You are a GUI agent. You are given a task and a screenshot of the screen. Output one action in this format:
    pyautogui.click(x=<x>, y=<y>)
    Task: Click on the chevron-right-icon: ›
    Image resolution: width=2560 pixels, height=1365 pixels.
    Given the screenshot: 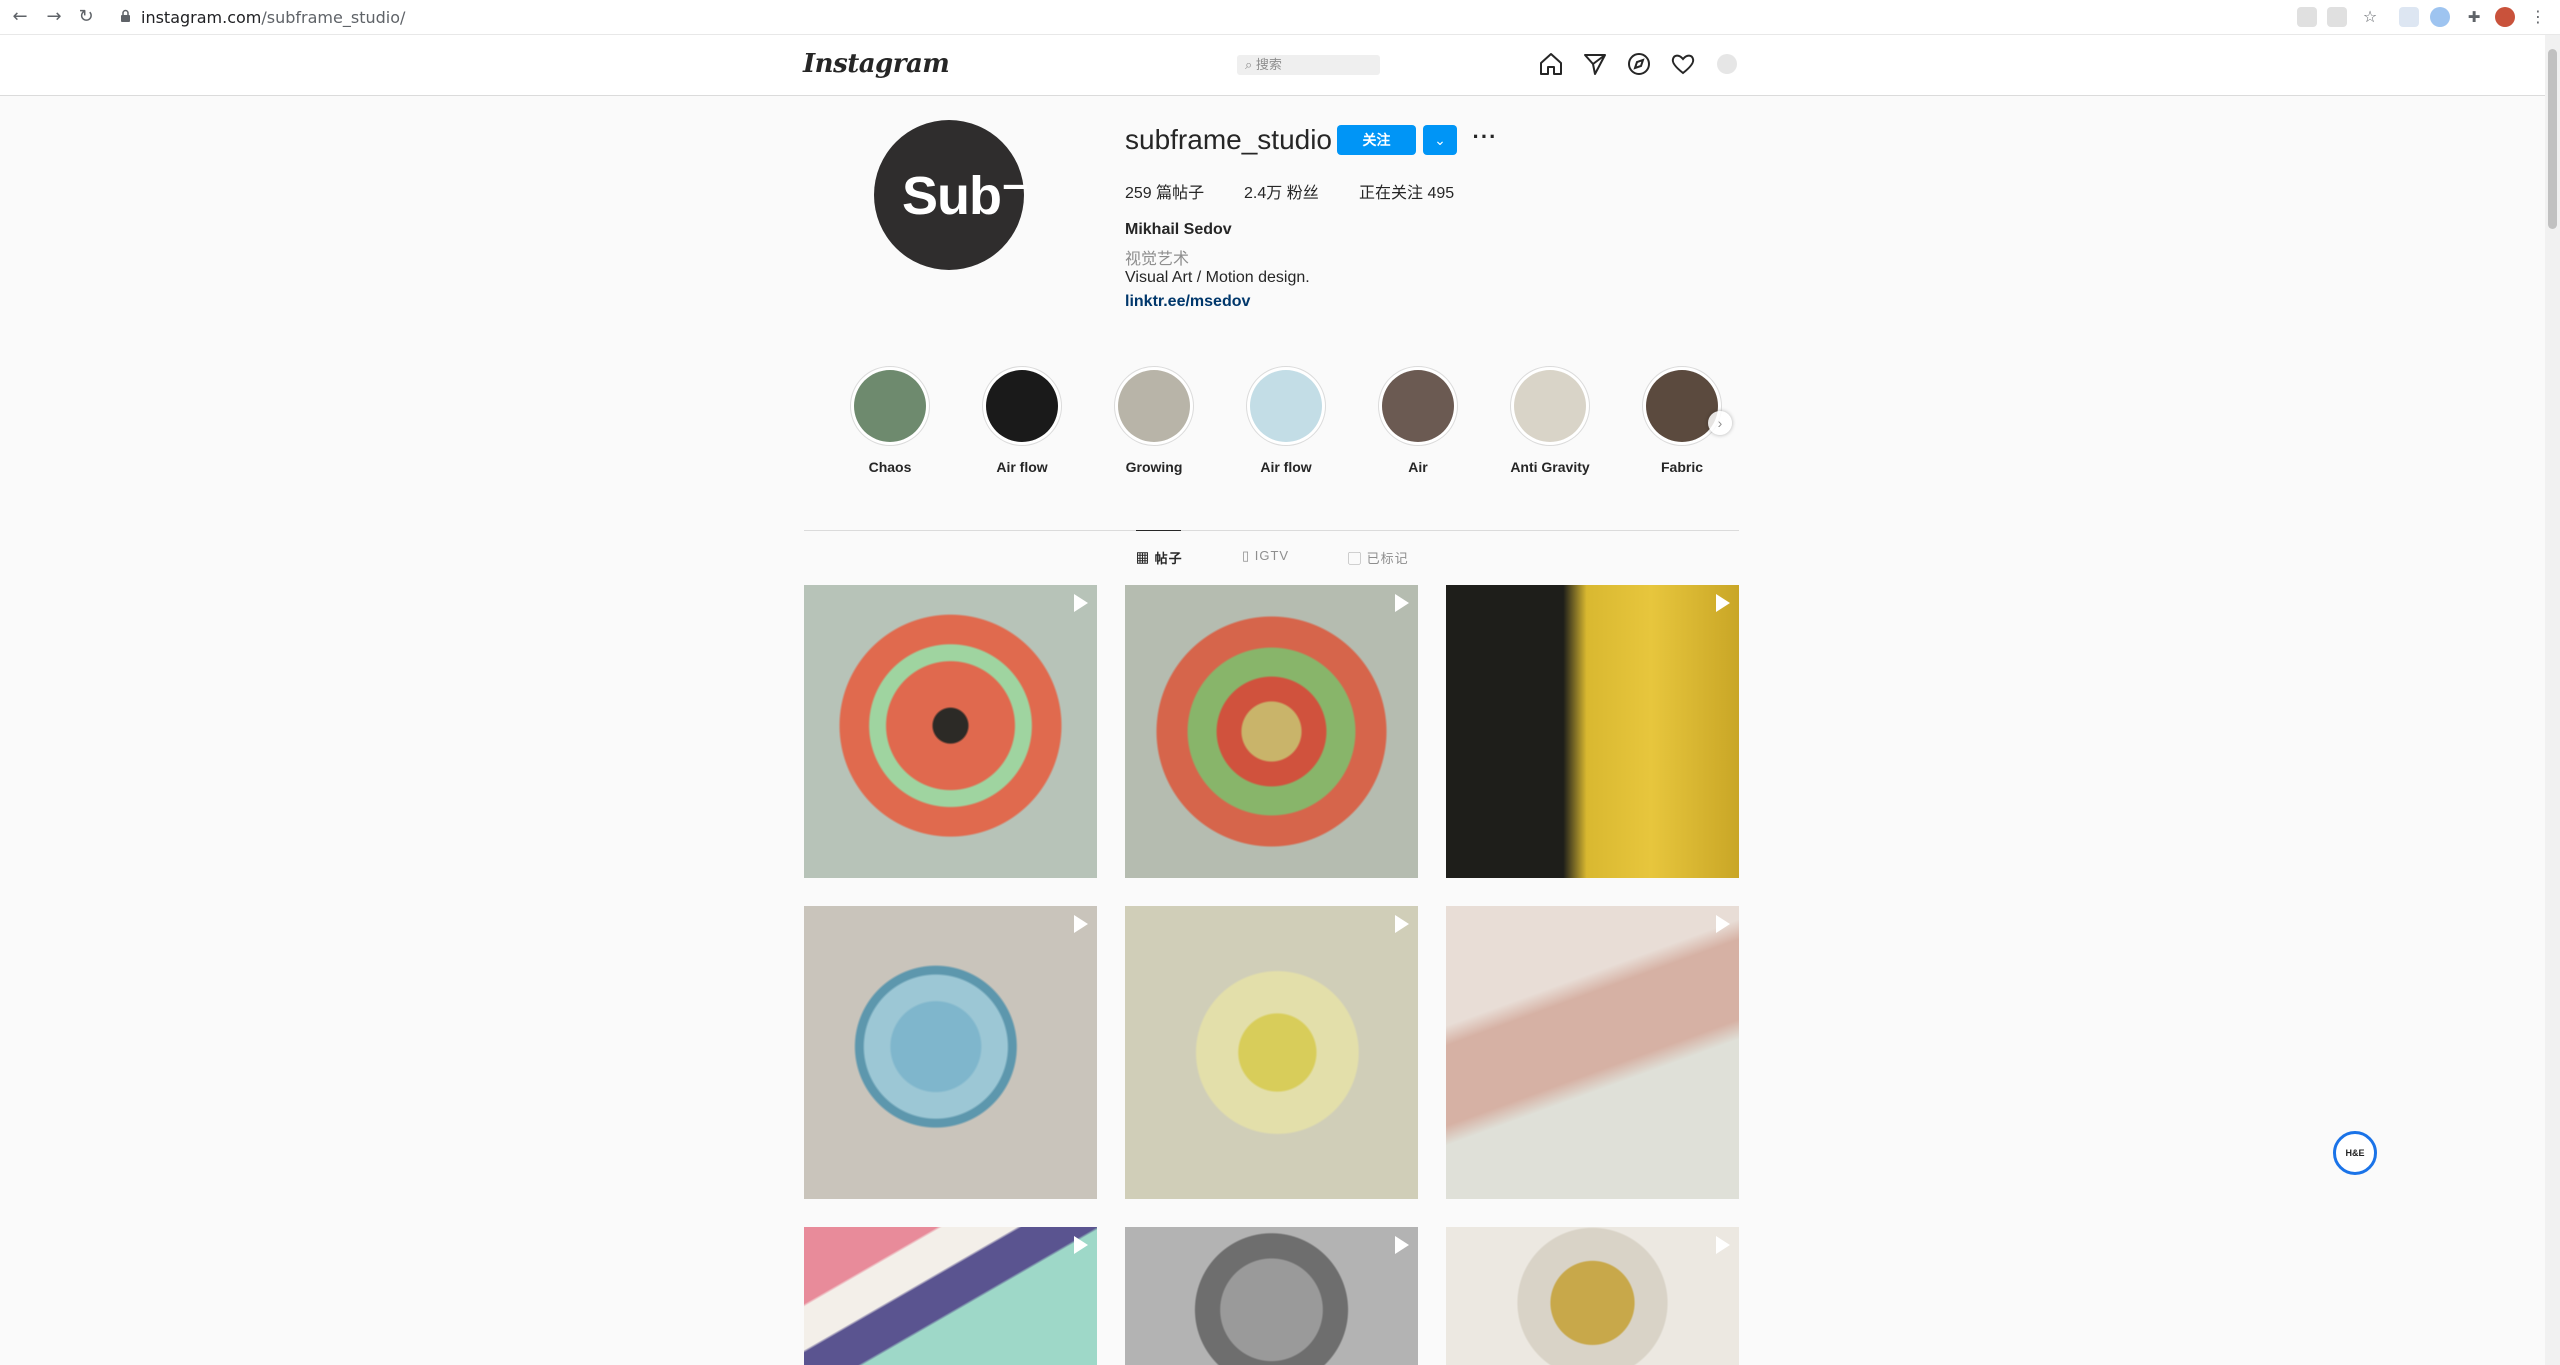 What is the action you would take?
    pyautogui.click(x=1720, y=423)
    